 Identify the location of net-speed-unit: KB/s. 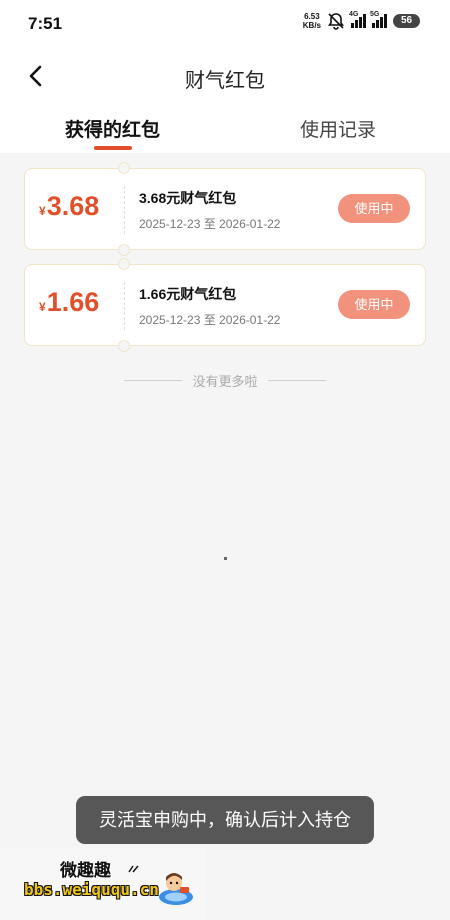
(311, 25).